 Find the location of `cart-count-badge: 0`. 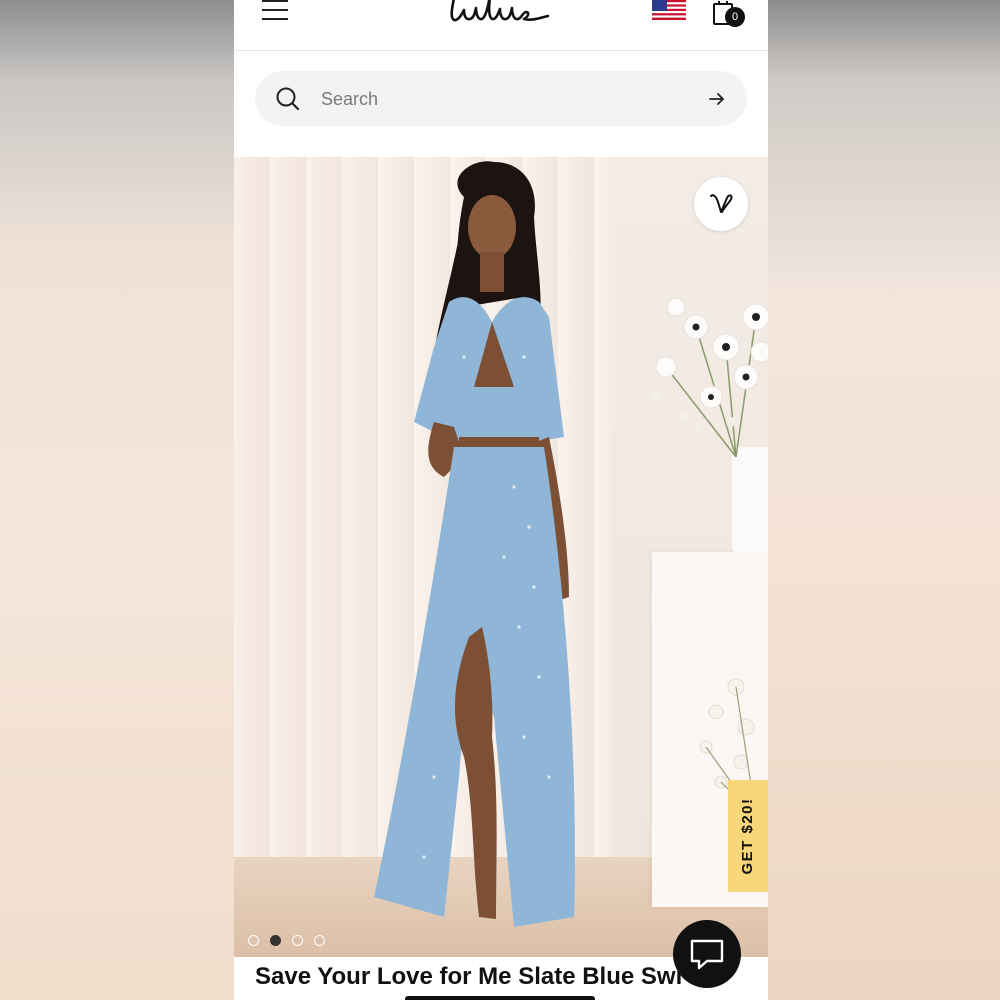

cart-count-badge: 0 is located at coordinates (735, 17).